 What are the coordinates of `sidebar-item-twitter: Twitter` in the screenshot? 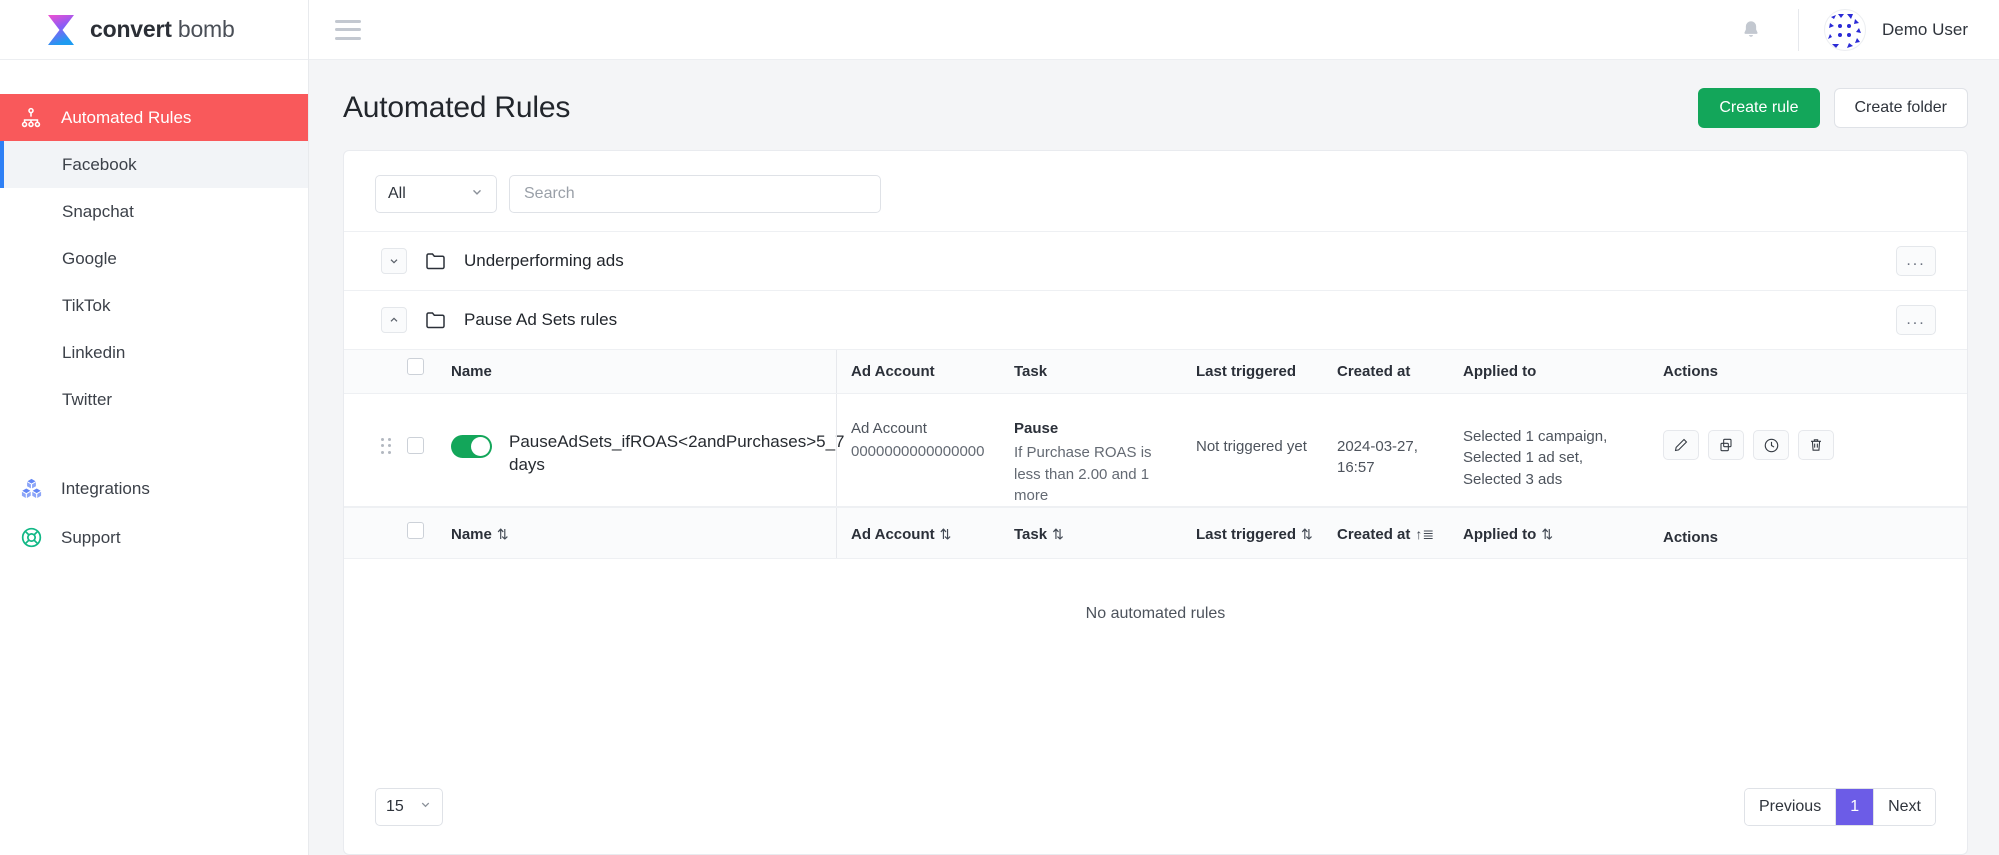 It's located at (154, 399).